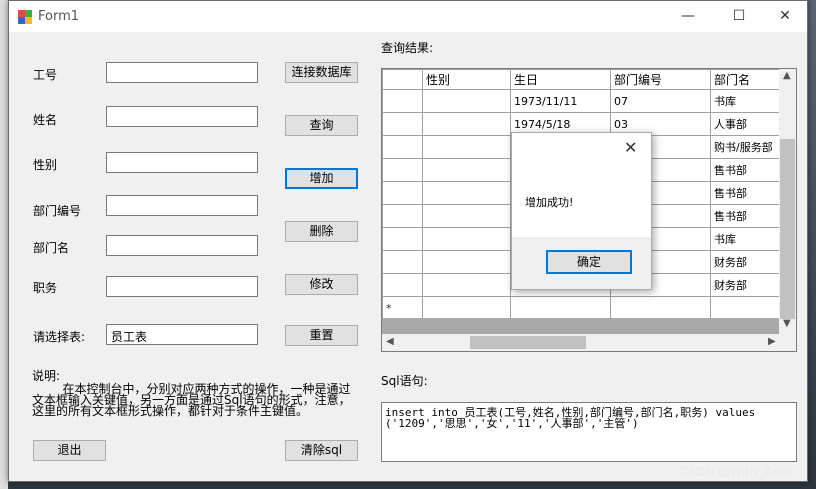 The width and height of the screenshot is (816, 489). Describe the element at coordinates (46, 376) in the screenshot. I see `description-title: 说明:` at that location.